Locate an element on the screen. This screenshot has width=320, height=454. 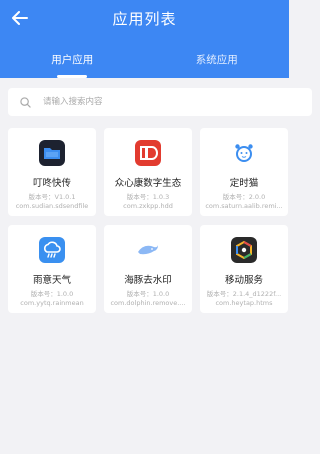
page-title: 应用列表 is located at coordinates (144, 19).